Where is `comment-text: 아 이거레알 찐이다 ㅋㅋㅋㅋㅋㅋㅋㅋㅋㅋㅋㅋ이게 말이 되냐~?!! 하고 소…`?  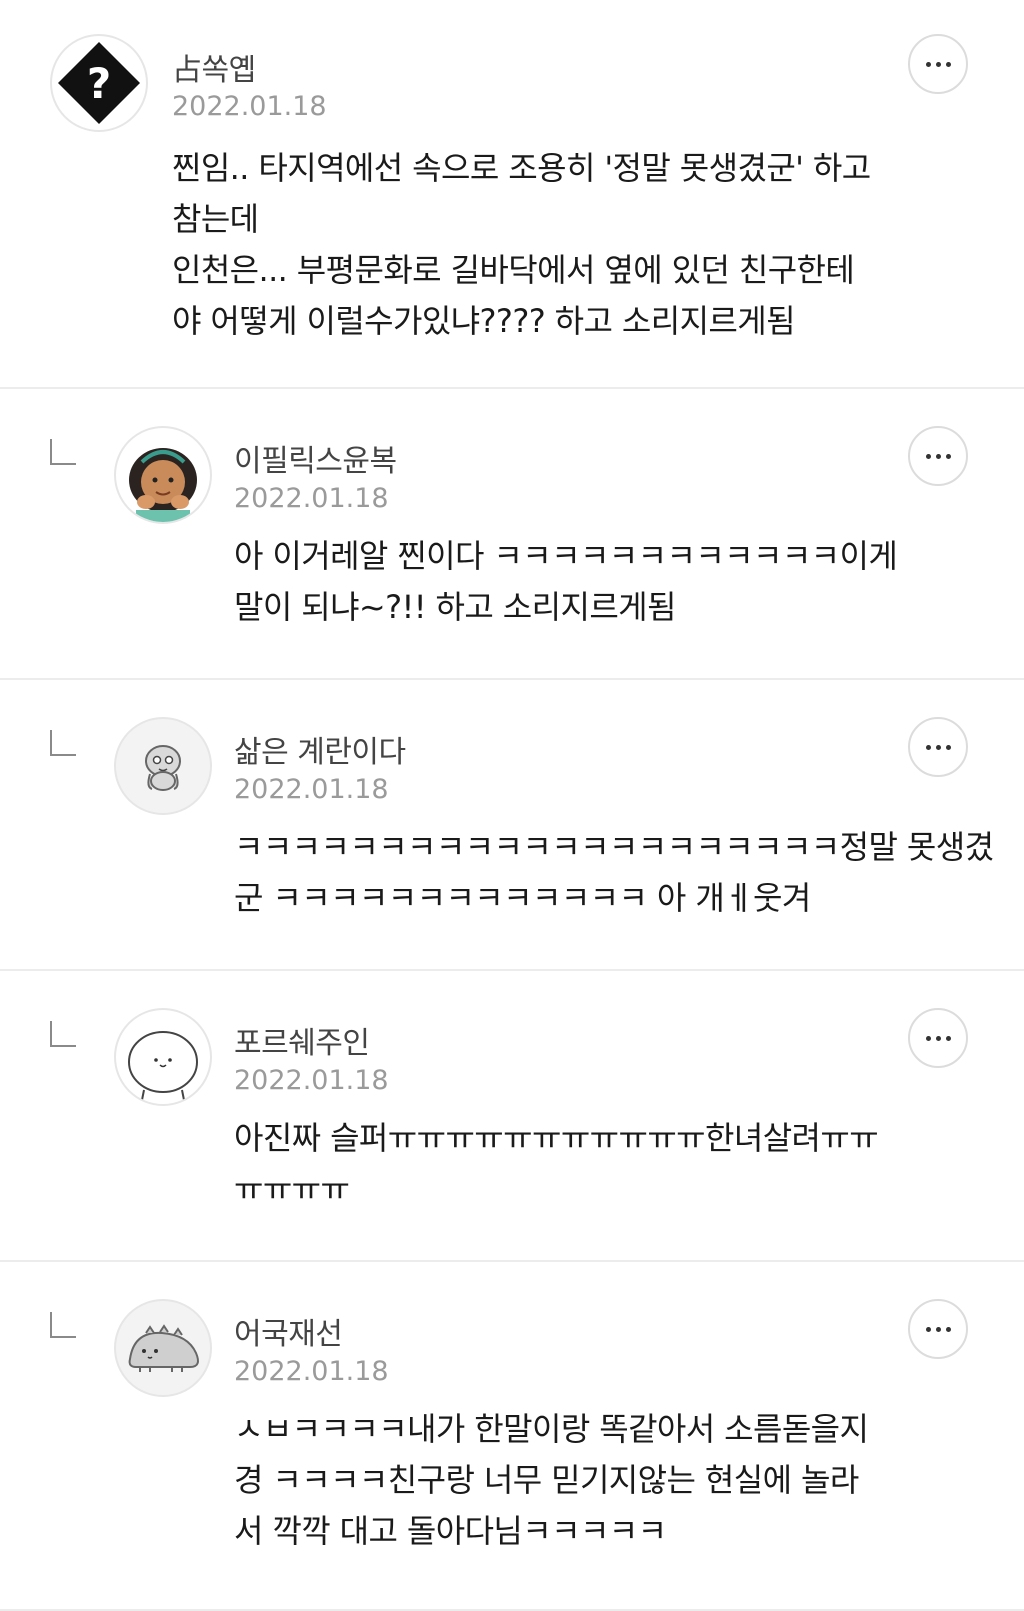 comment-text: 아 이거레알 찐이다 ㅋㅋㅋㅋㅋㅋㅋㅋㅋㅋㅋㅋ이게 말이 되냐~?!! 하고 소… is located at coordinates (566, 581).